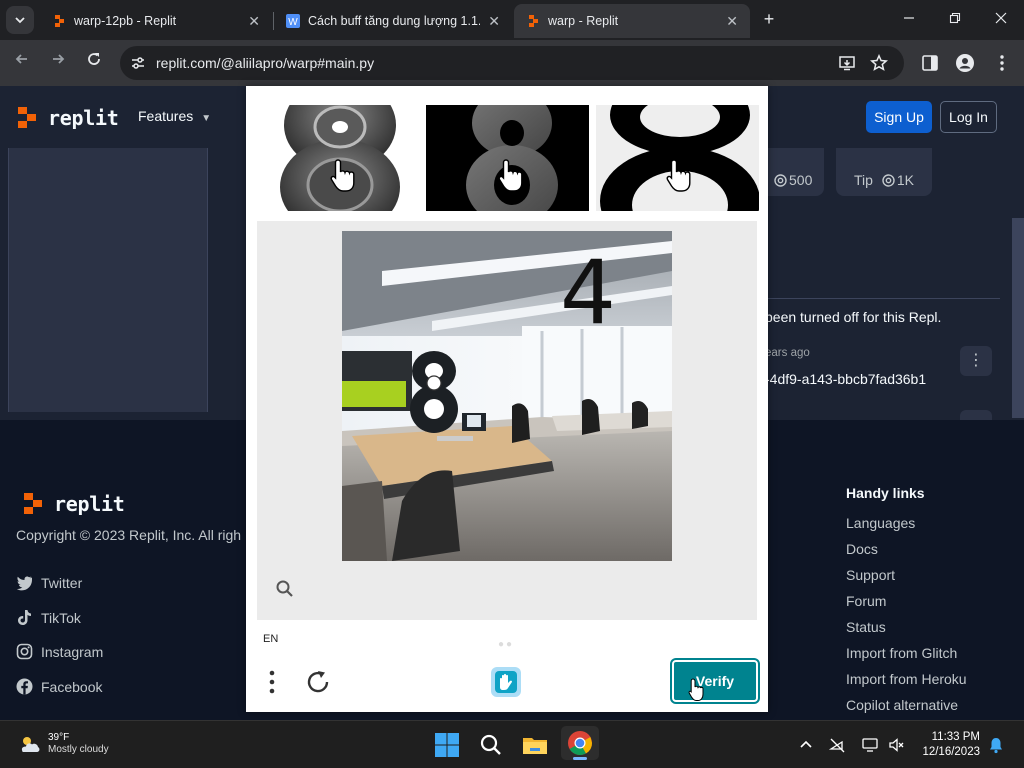 This screenshot has height=768, width=1024. I want to click on cycles-icon, so click(888, 180).